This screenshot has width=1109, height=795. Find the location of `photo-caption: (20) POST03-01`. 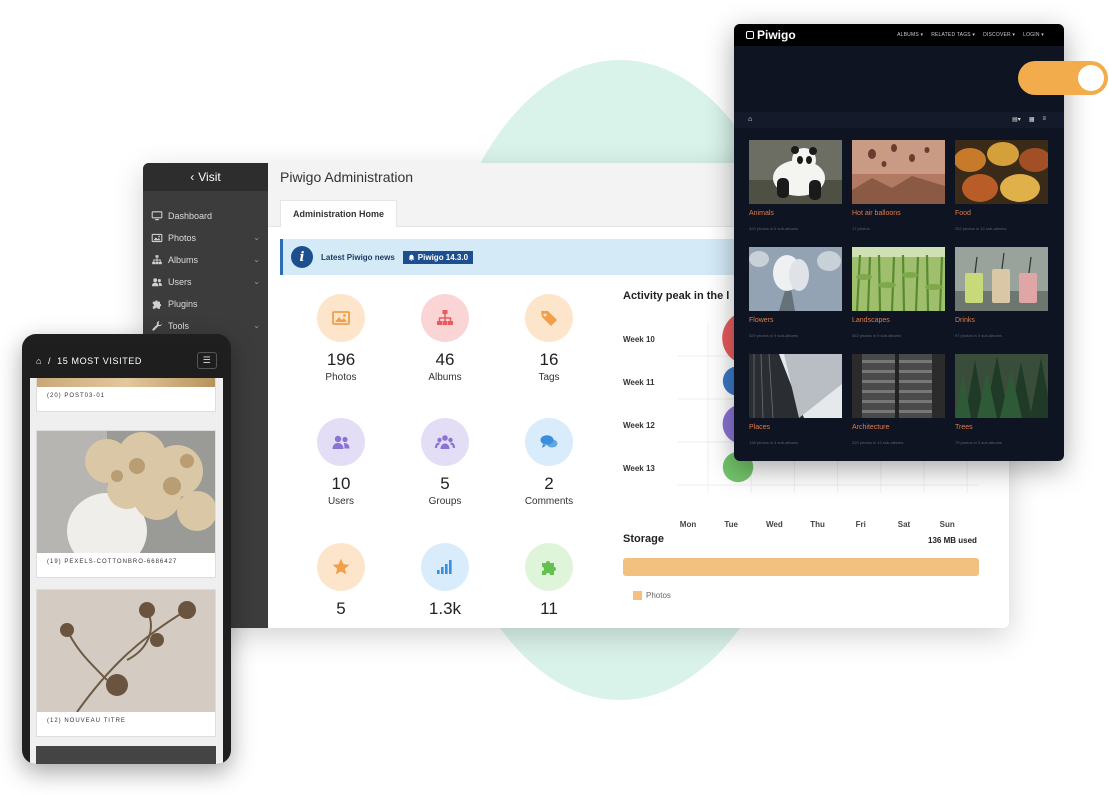

photo-caption: (20) POST03-01 is located at coordinates (76, 396).